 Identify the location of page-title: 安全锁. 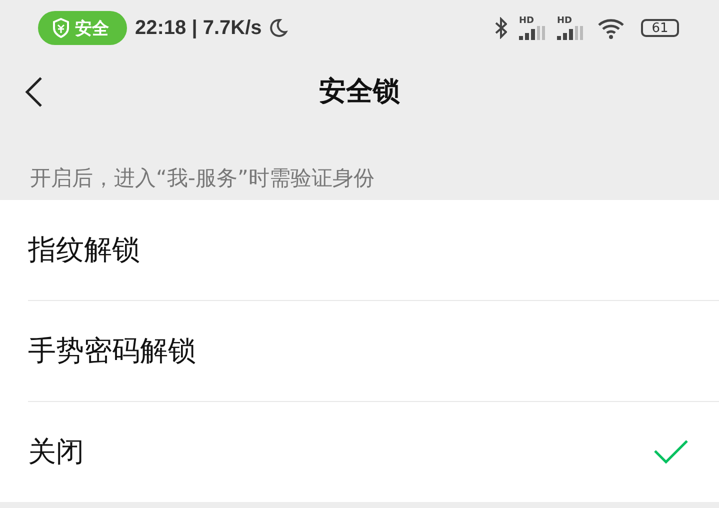
(359, 92).